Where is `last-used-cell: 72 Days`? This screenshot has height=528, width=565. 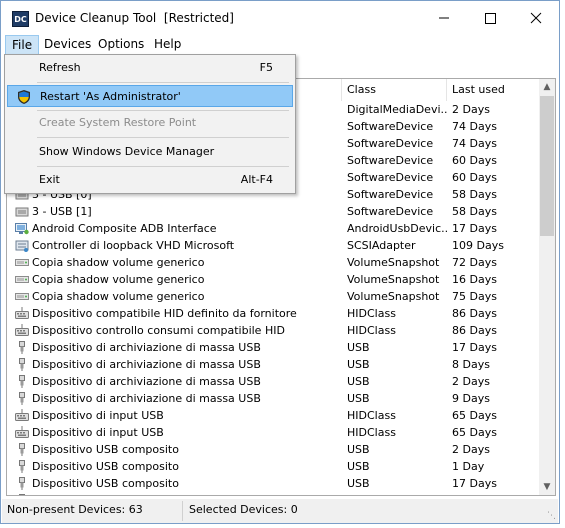 last-used-cell: 72 Days is located at coordinates (474, 262).